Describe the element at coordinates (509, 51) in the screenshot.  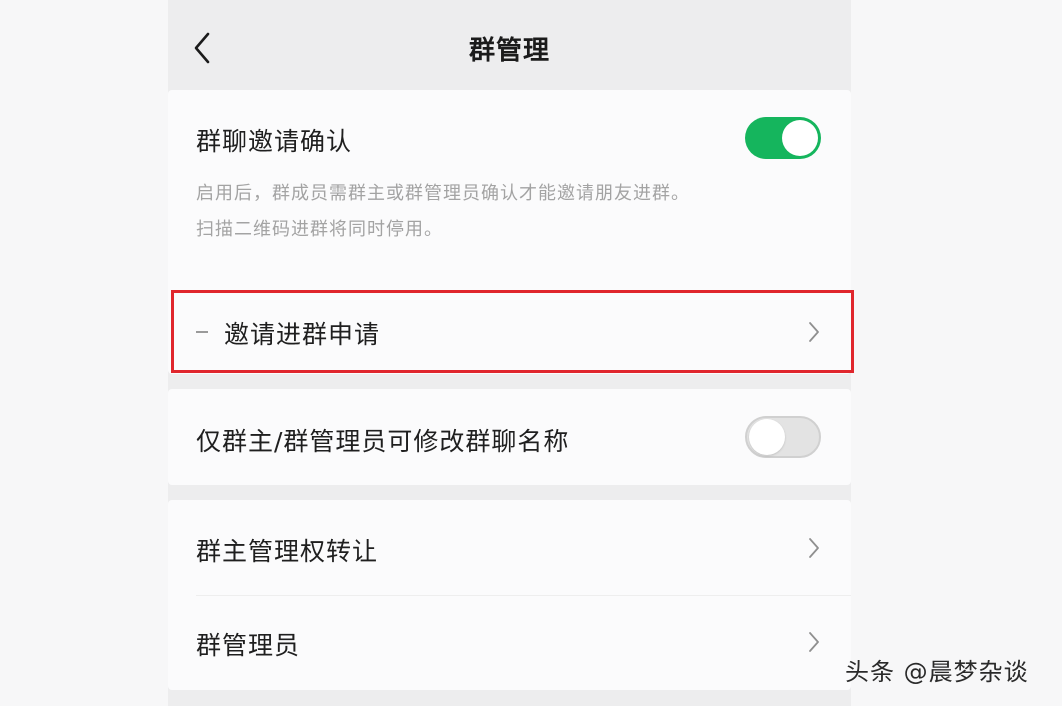
I see `page-title: 群管理` at that location.